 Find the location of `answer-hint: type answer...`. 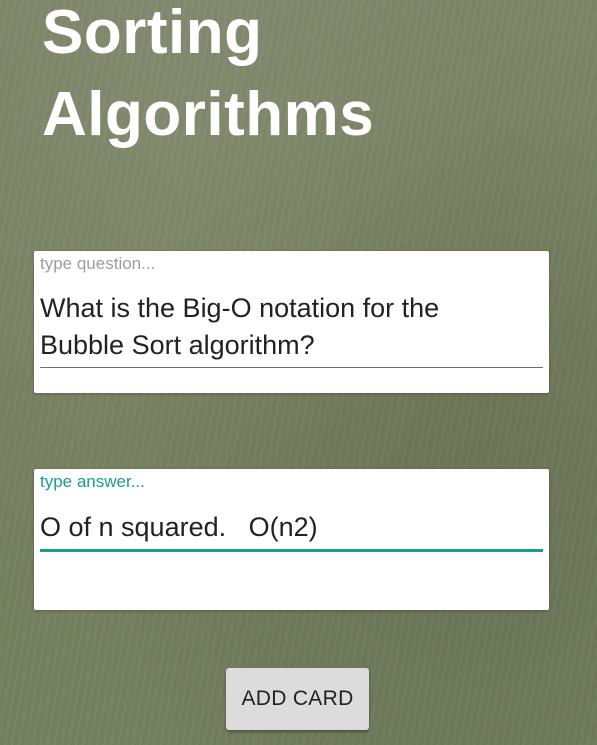

answer-hint: type answer... is located at coordinates (92, 481).